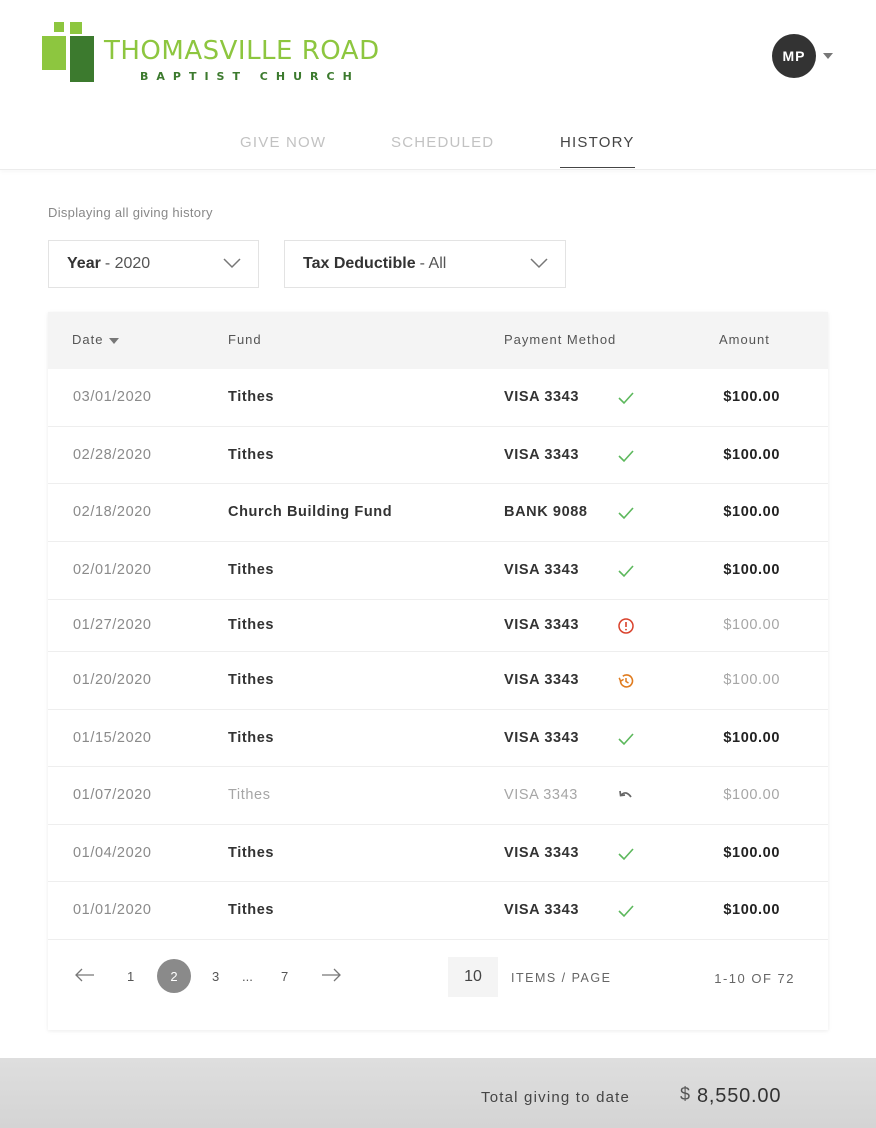  What do you see at coordinates (215, 976) in the screenshot?
I see `page-3-link: 3` at bounding box center [215, 976].